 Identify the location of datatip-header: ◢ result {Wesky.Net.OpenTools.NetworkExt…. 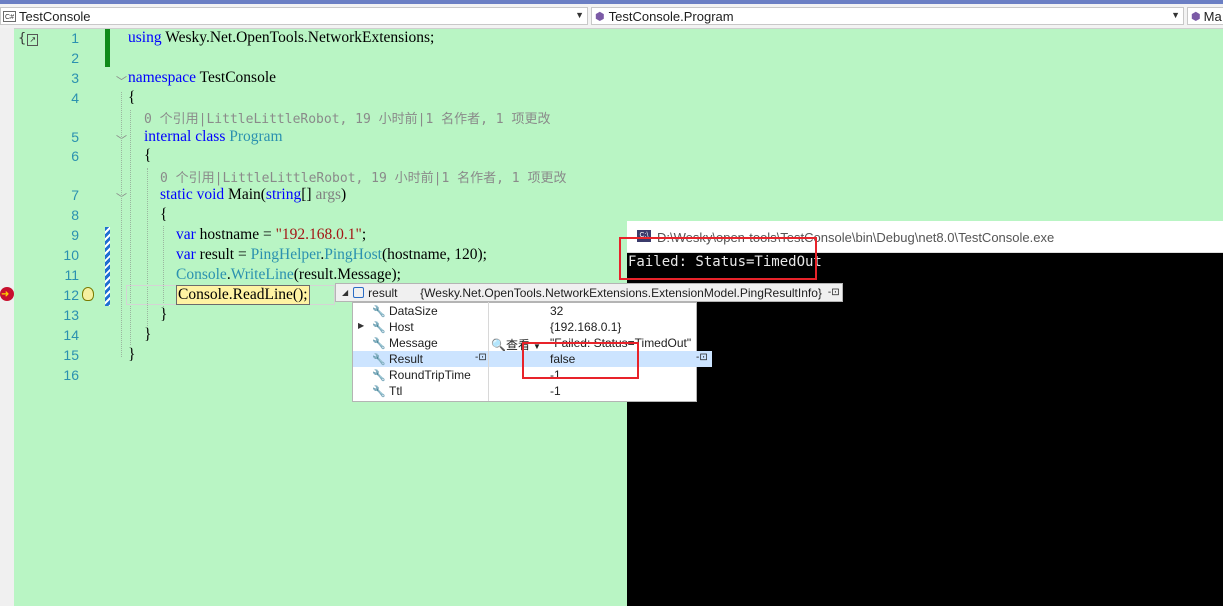
(589, 292).